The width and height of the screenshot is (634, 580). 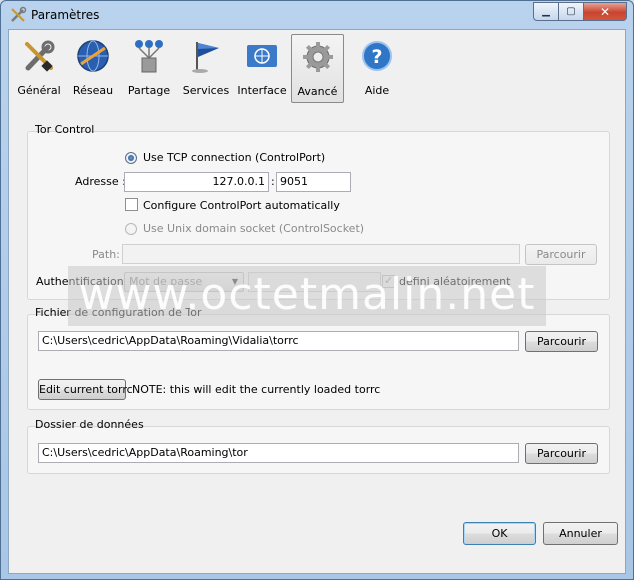 What do you see at coordinates (39, 90) in the screenshot?
I see `tab-general-label: Général` at bounding box center [39, 90].